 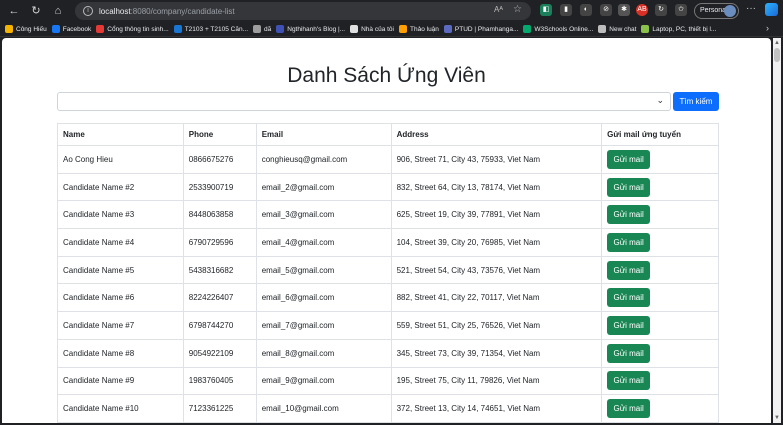 What do you see at coordinates (496, 187) in the screenshot?
I see `cell-address: 832, Street 64, City 13, 78174, Viet Nam` at bounding box center [496, 187].